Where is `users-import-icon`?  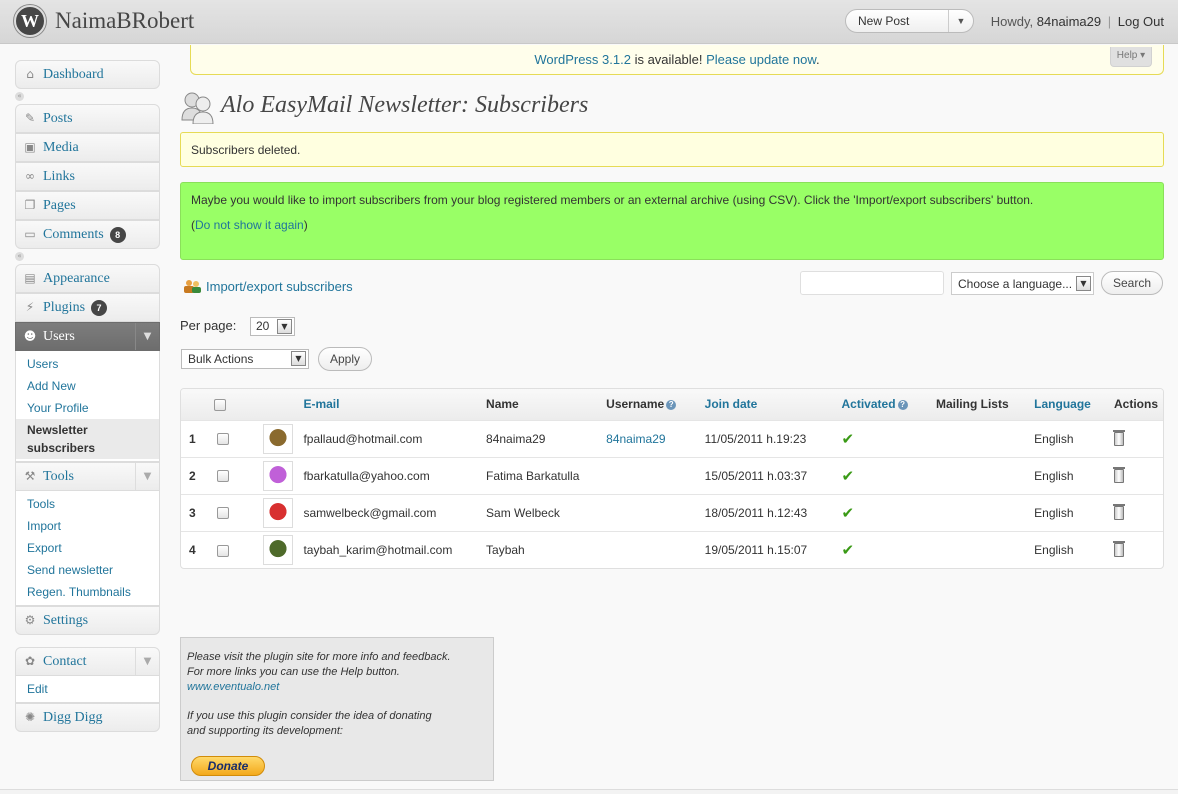
users-import-icon is located at coordinates (192, 286).